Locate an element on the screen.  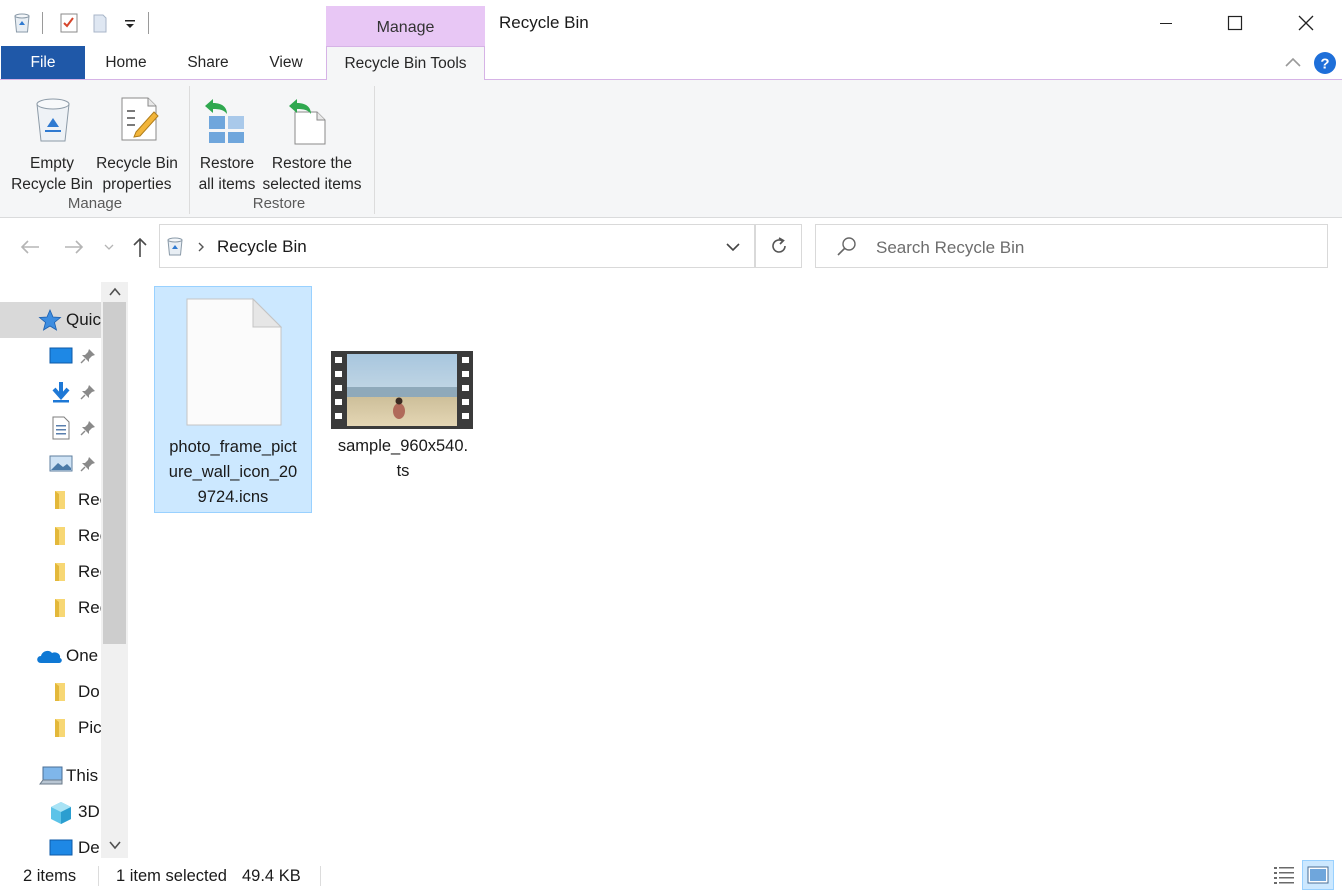
group-label-manage: Manage is located at coordinates (95, 203).